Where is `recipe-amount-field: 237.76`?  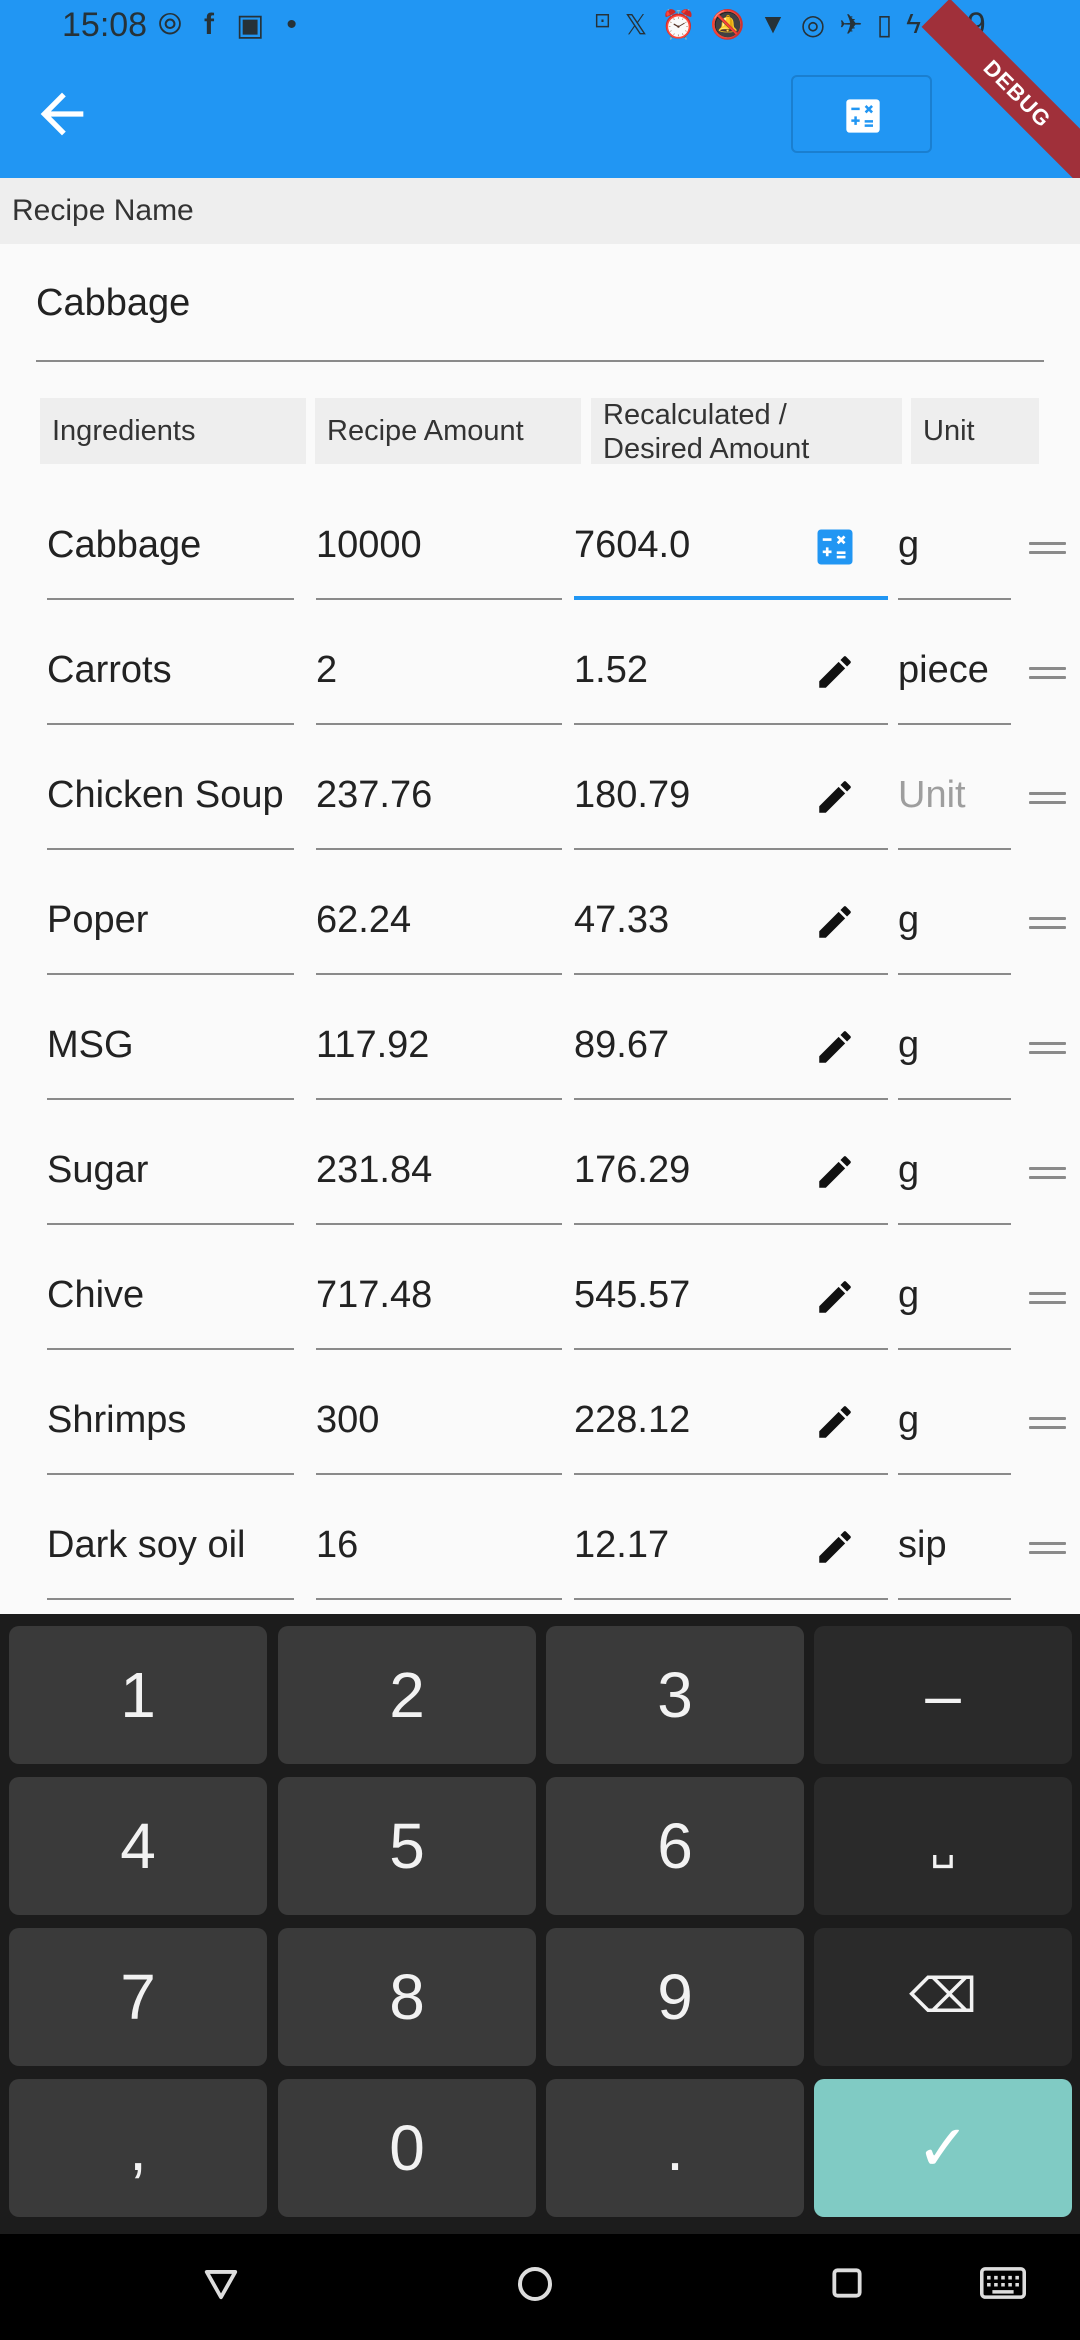 recipe-amount-field: 237.76 is located at coordinates (439, 796).